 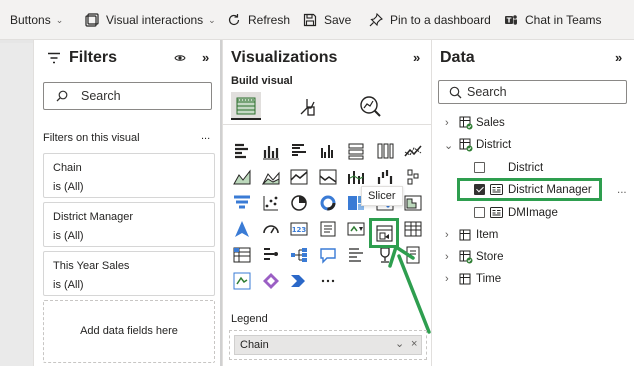 What do you see at coordinates (328, 281) in the screenshot?
I see `more-visuals-icon` at bounding box center [328, 281].